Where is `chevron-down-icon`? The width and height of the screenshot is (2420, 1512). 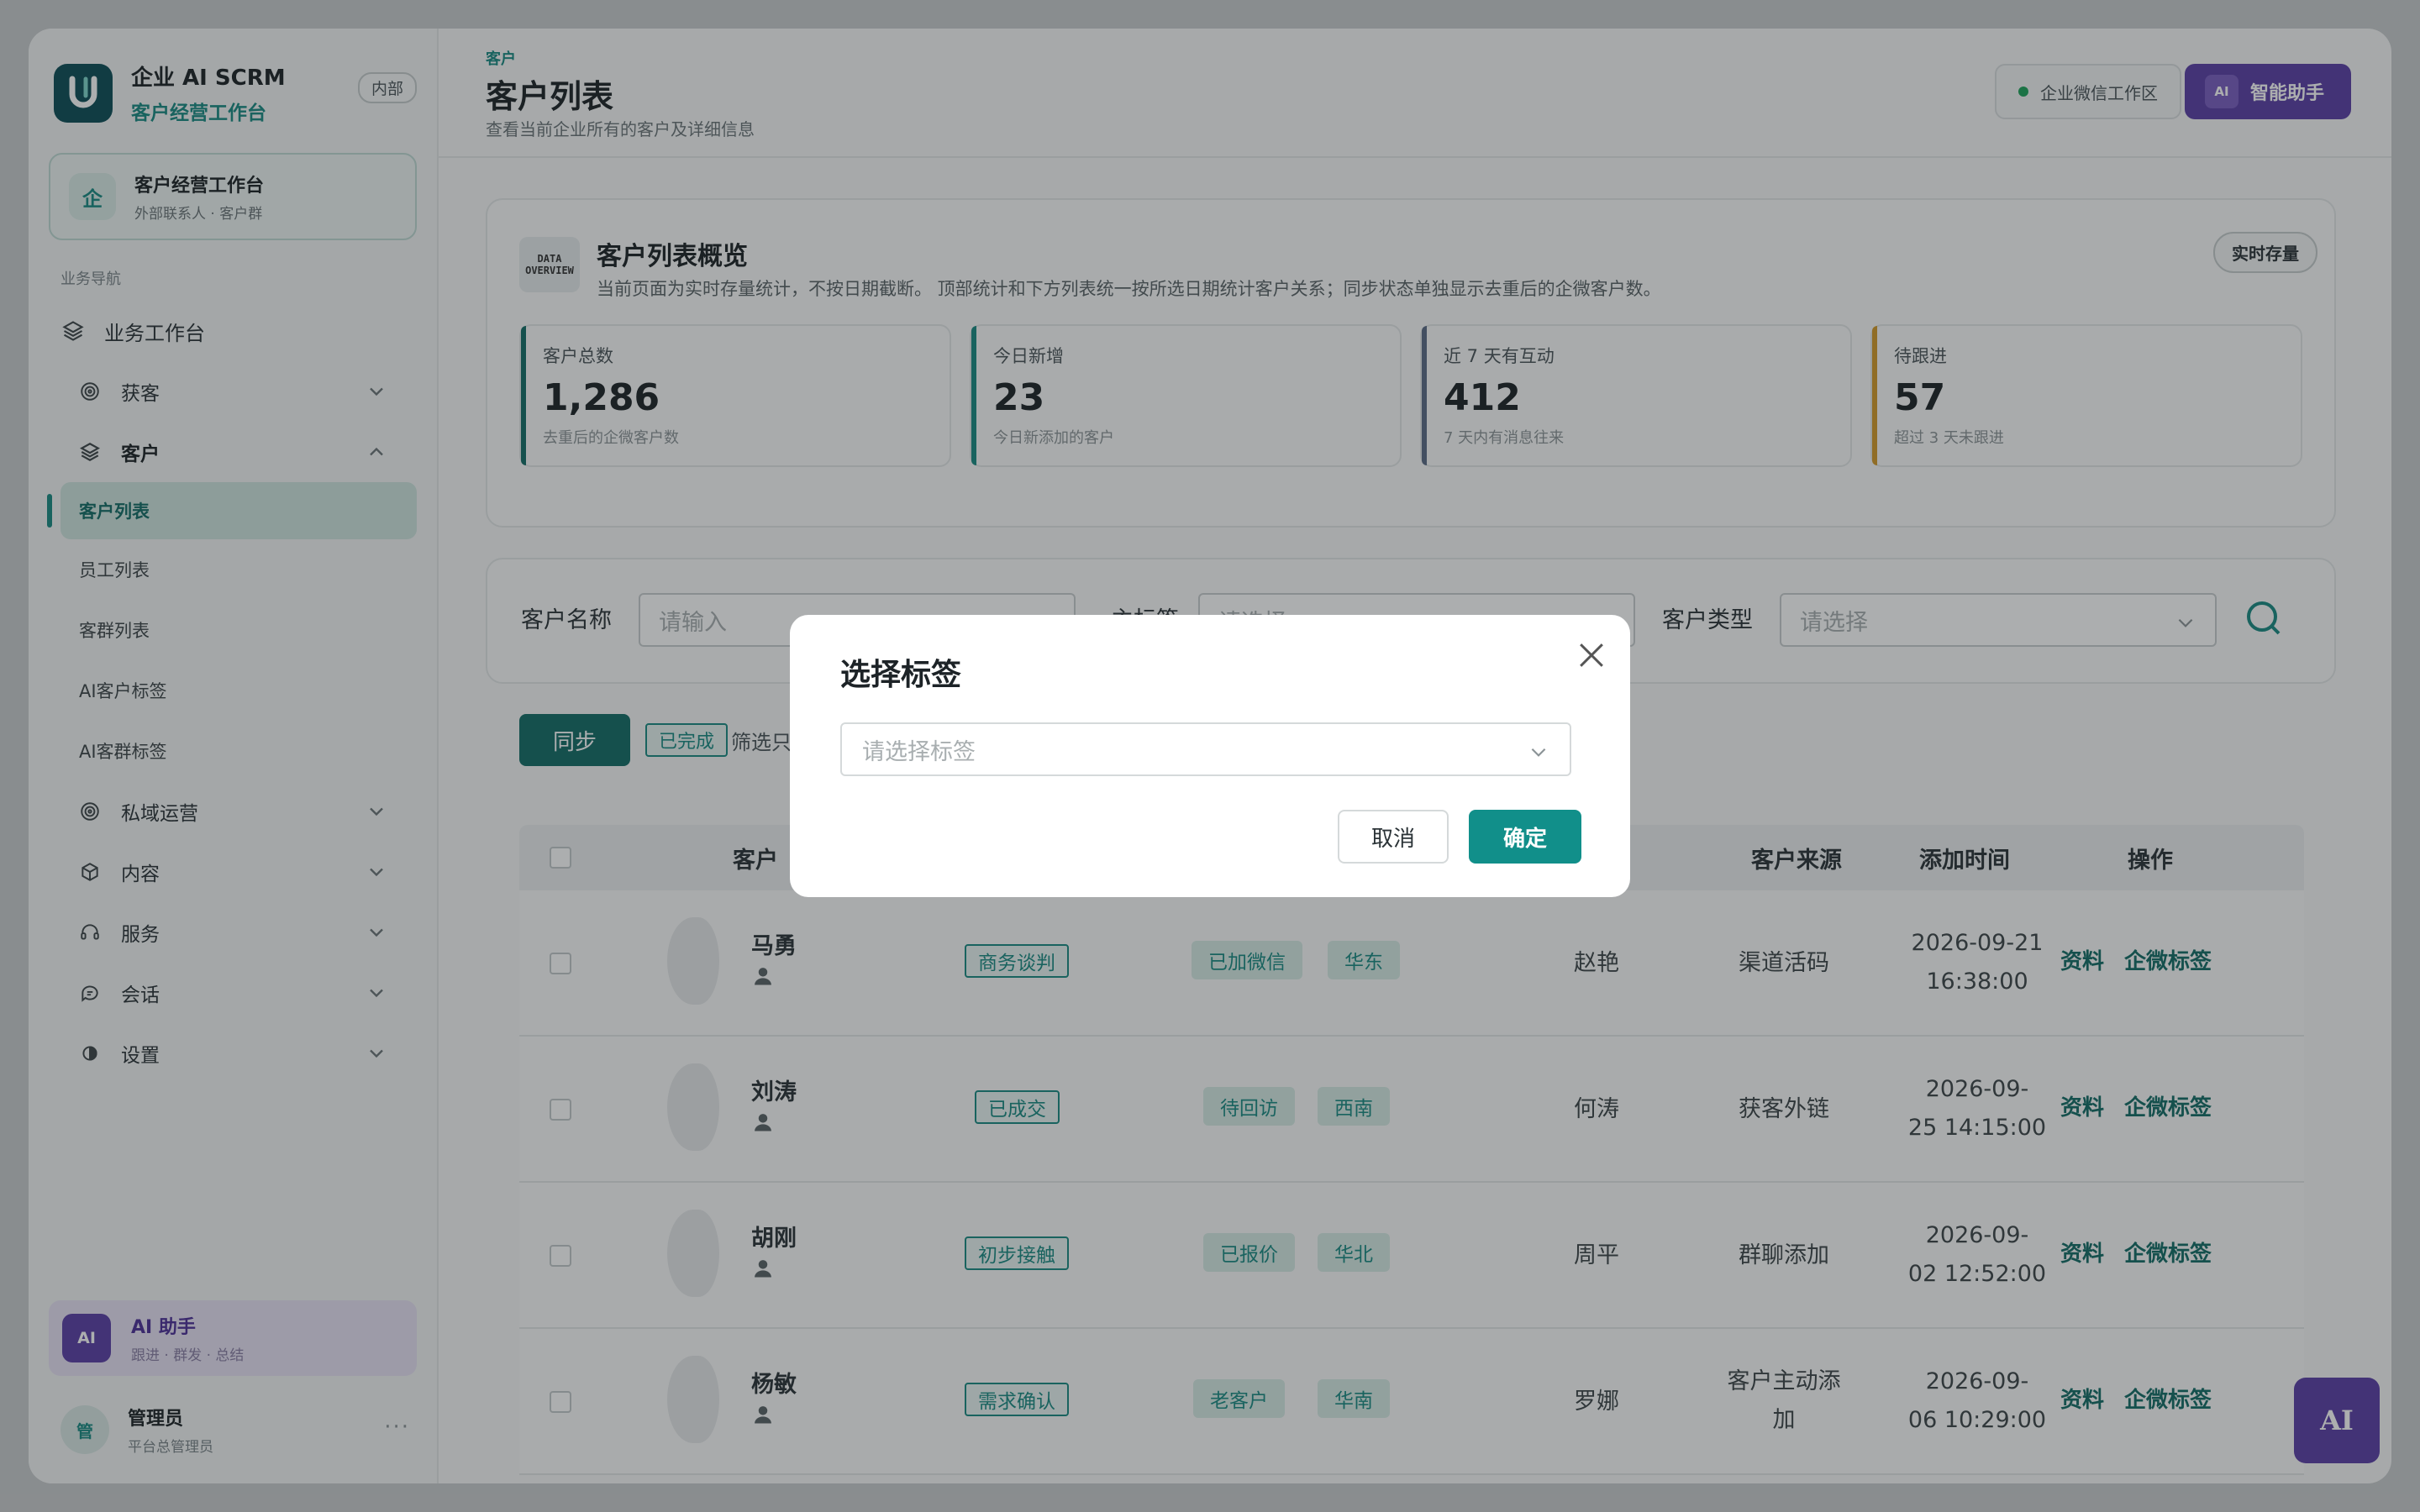 chevron-down-icon is located at coordinates (1538, 752).